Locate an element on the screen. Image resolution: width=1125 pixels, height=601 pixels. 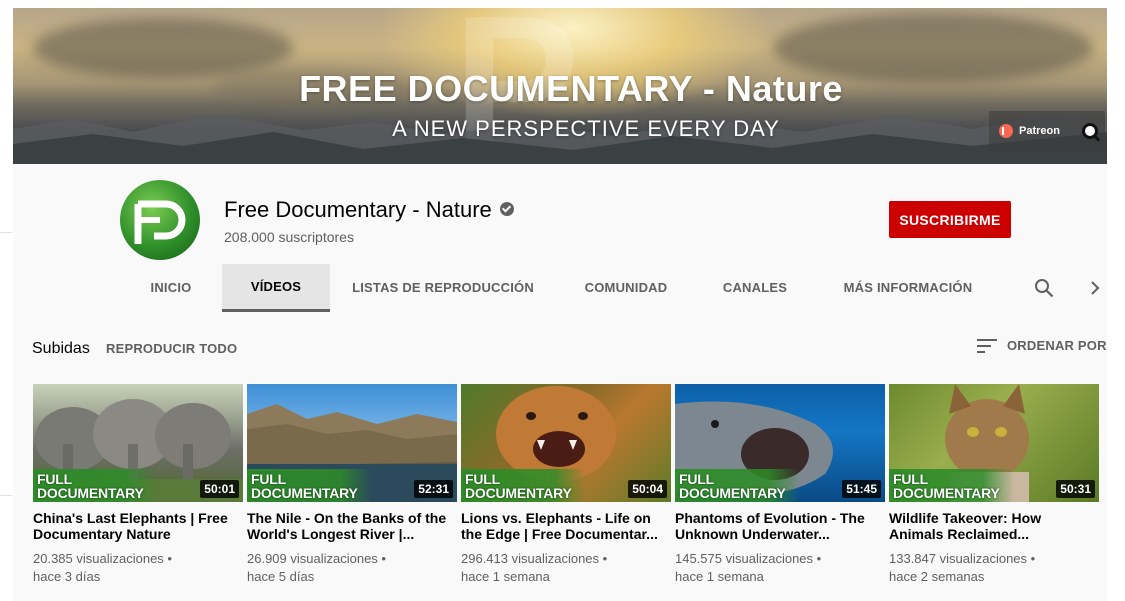
channel-avatar is located at coordinates (160, 220).